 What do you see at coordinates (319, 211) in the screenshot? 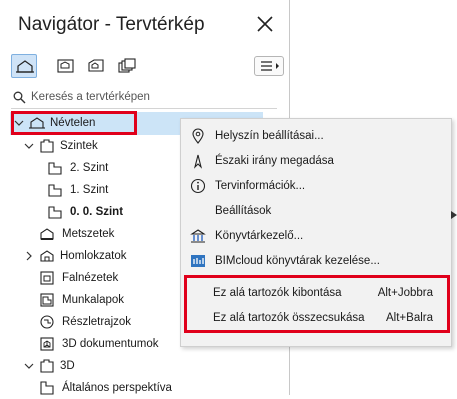
I see `menu-item-settings: Beállítások` at bounding box center [319, 211].